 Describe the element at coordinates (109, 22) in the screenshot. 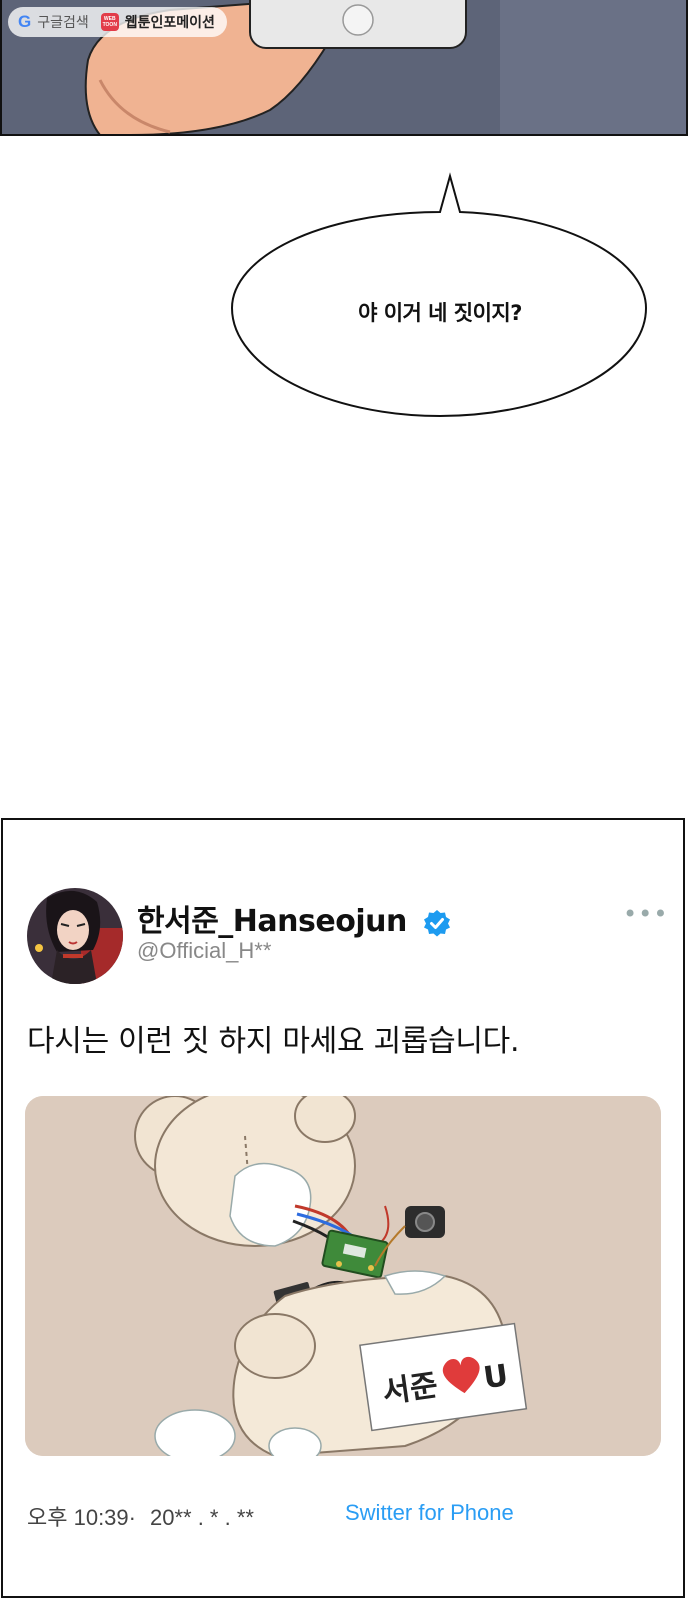

I see `webtoon-logo-icon: WEB TOON` at that location.